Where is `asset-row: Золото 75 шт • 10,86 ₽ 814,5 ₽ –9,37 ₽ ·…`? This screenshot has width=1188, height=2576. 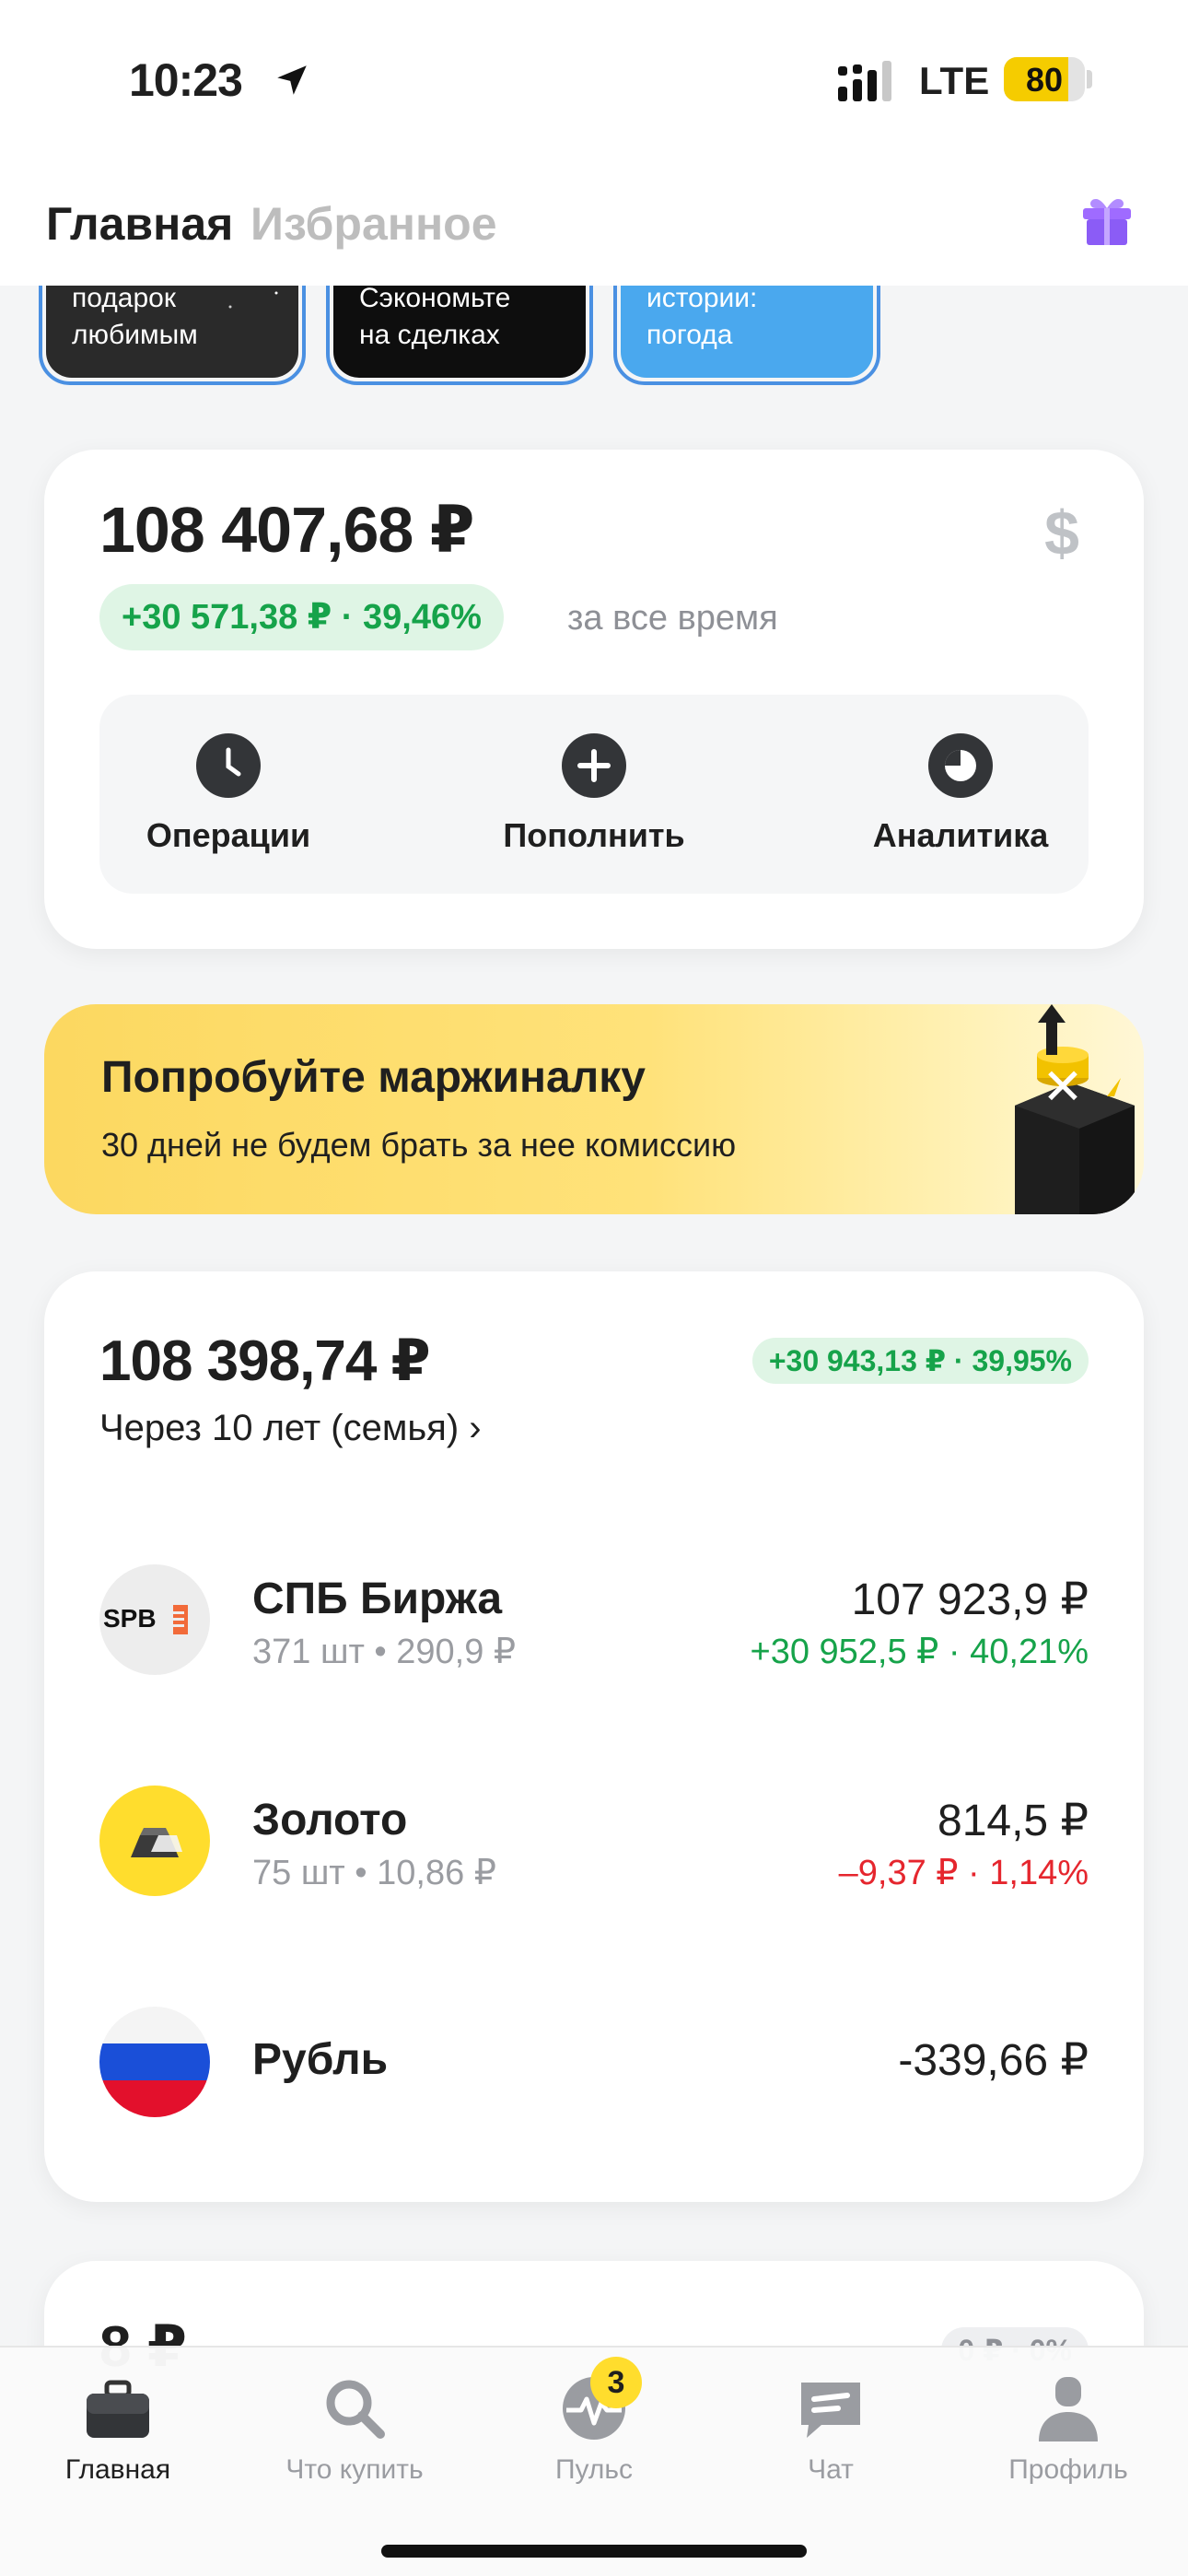
asset-row: Золото 75 шт • 10,86 ₽ 814,5 ₽ –9,37 ₽ ·… is located at coordinates (594, 1843).